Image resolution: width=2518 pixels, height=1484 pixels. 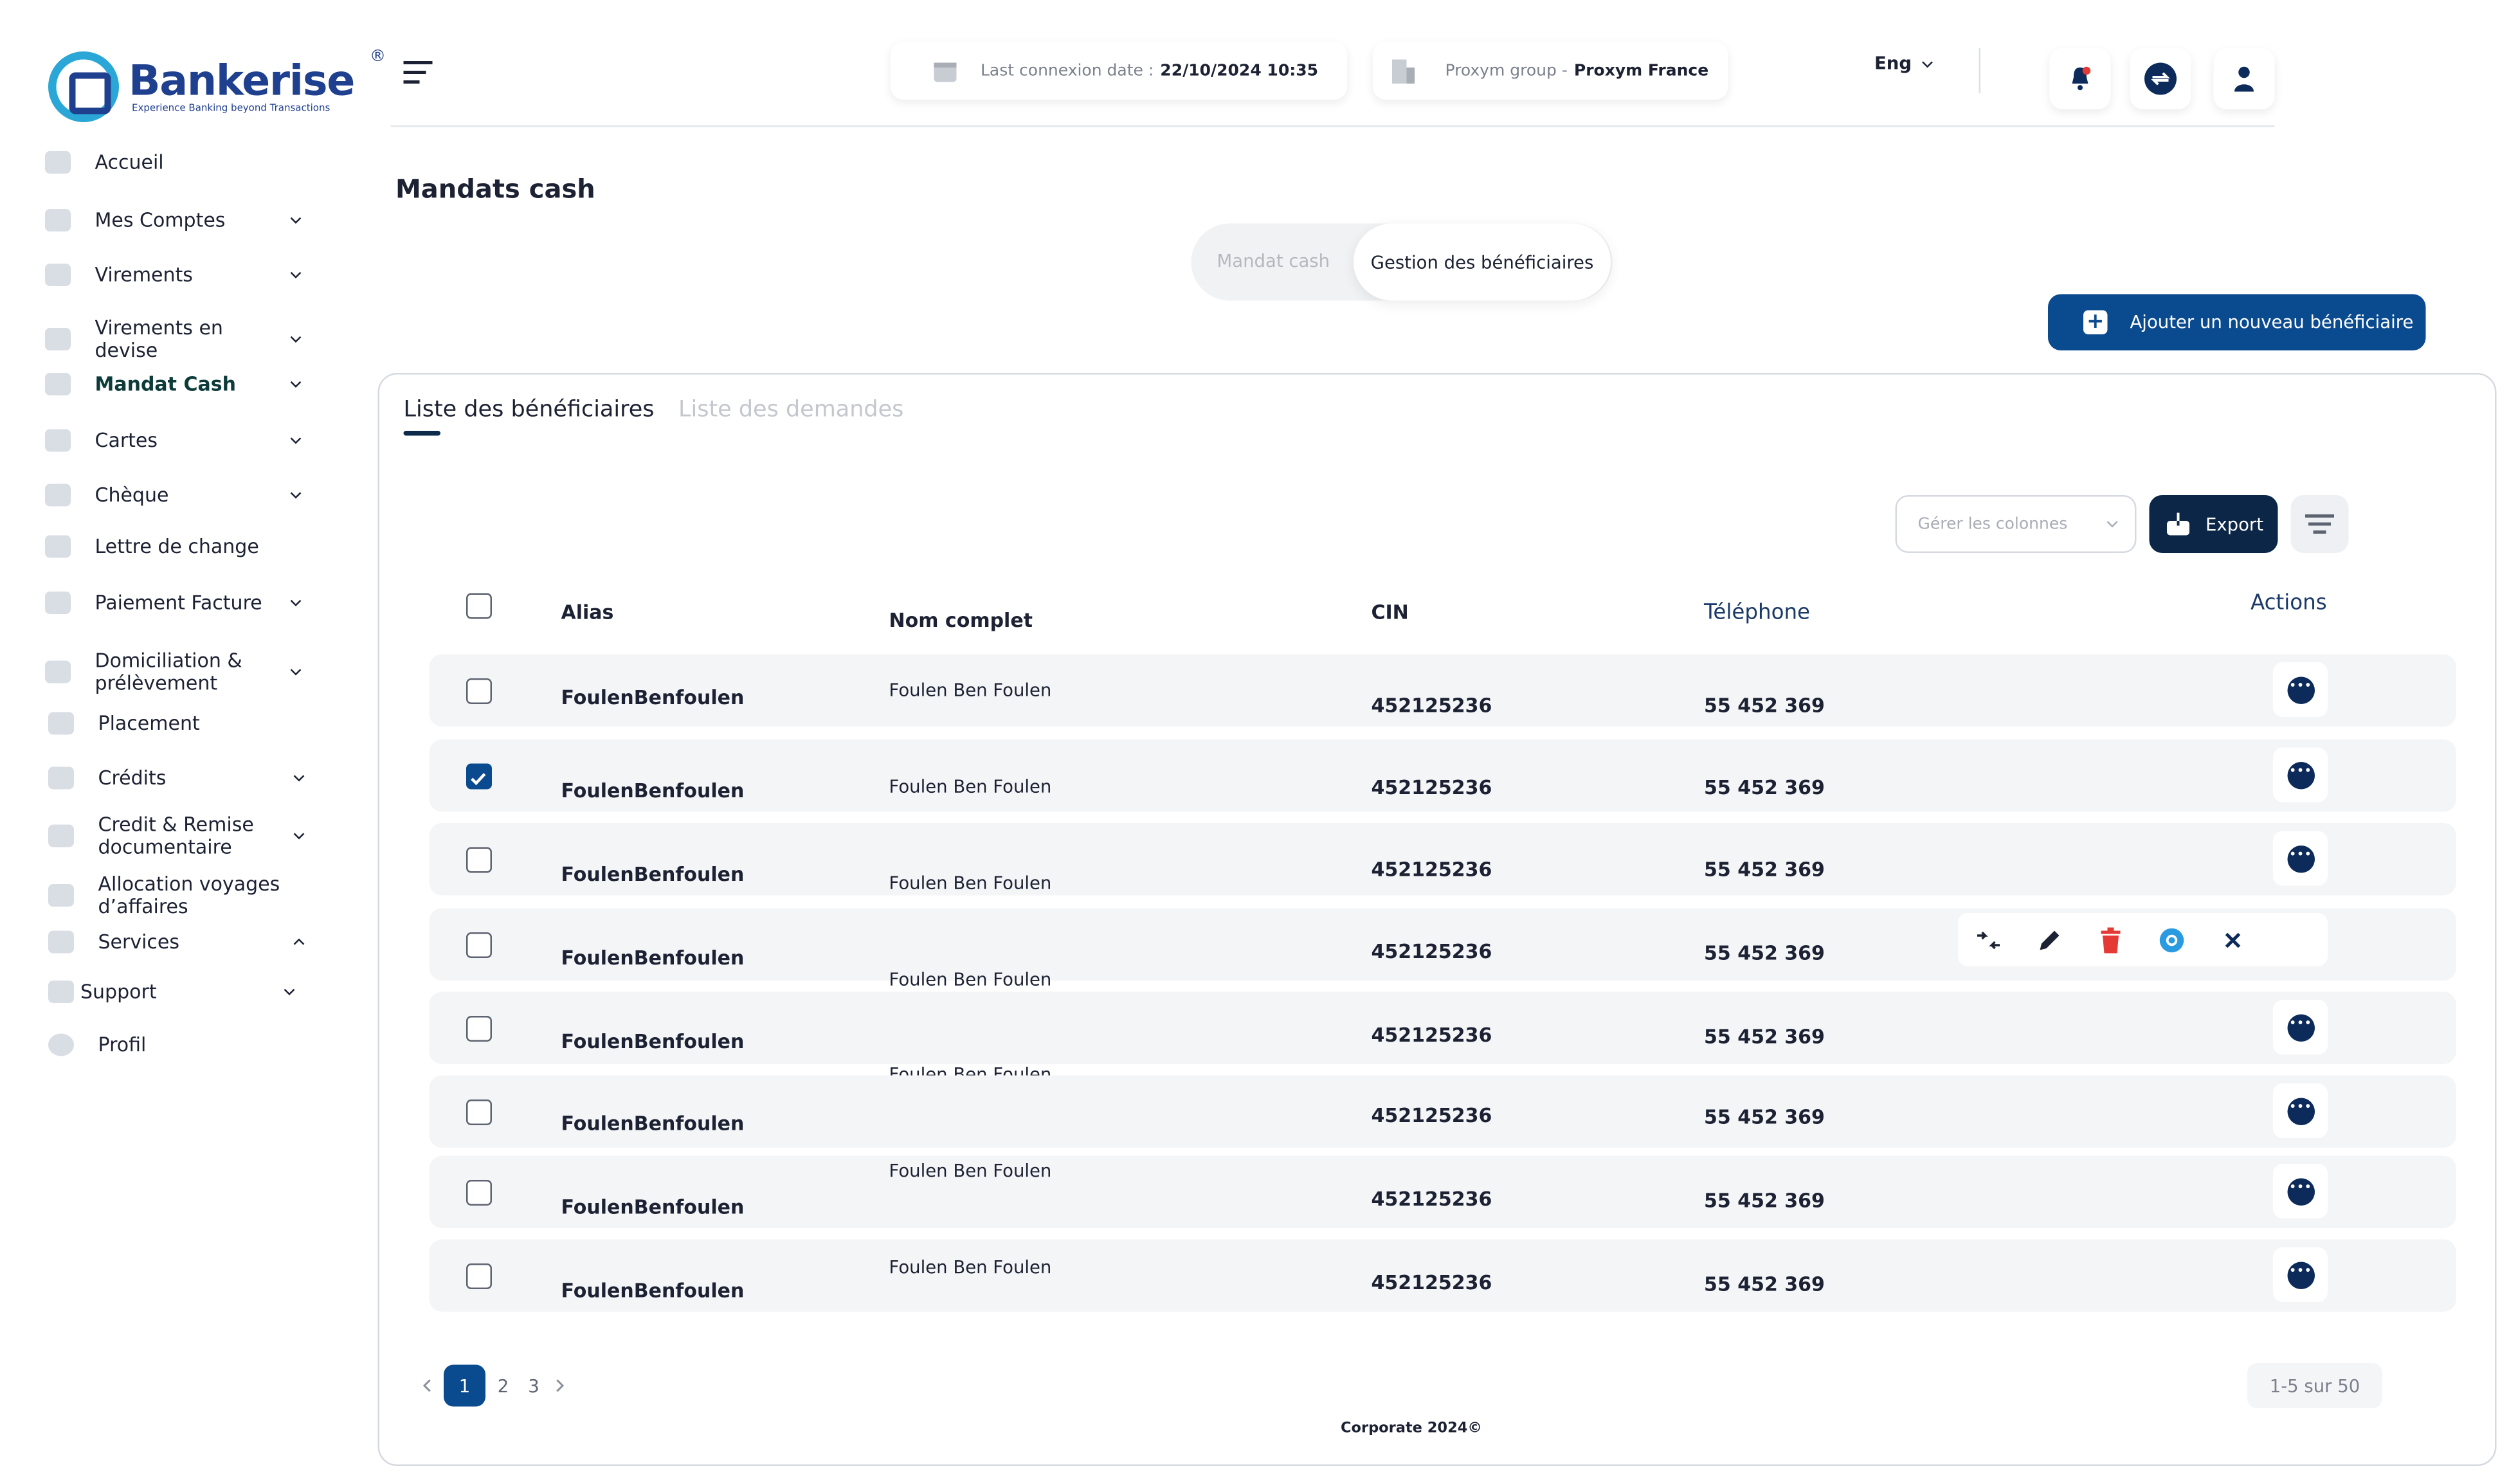 I want to click on sidebar-item-support: Support, so click(x=172, y=992).